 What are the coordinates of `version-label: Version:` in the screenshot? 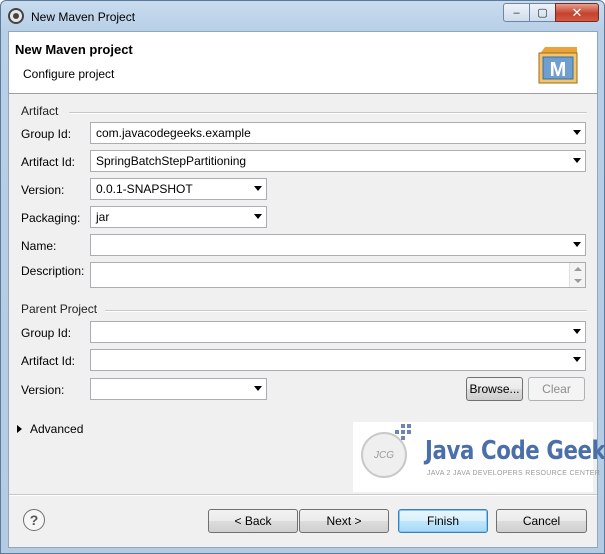 It's located at (43, 190).